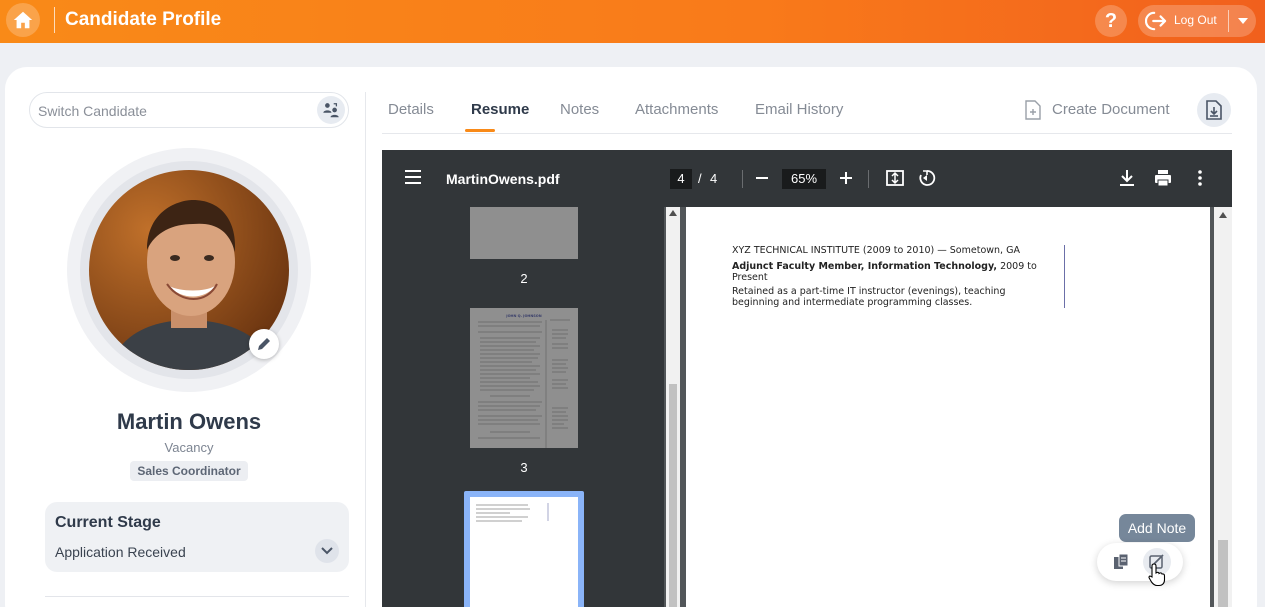 The width and height of the screenshot is (1265, 607). What do you see at coordinates (807, 133) in the screenshot?
I see `tabs-divider` at bounding box center [807, 133].